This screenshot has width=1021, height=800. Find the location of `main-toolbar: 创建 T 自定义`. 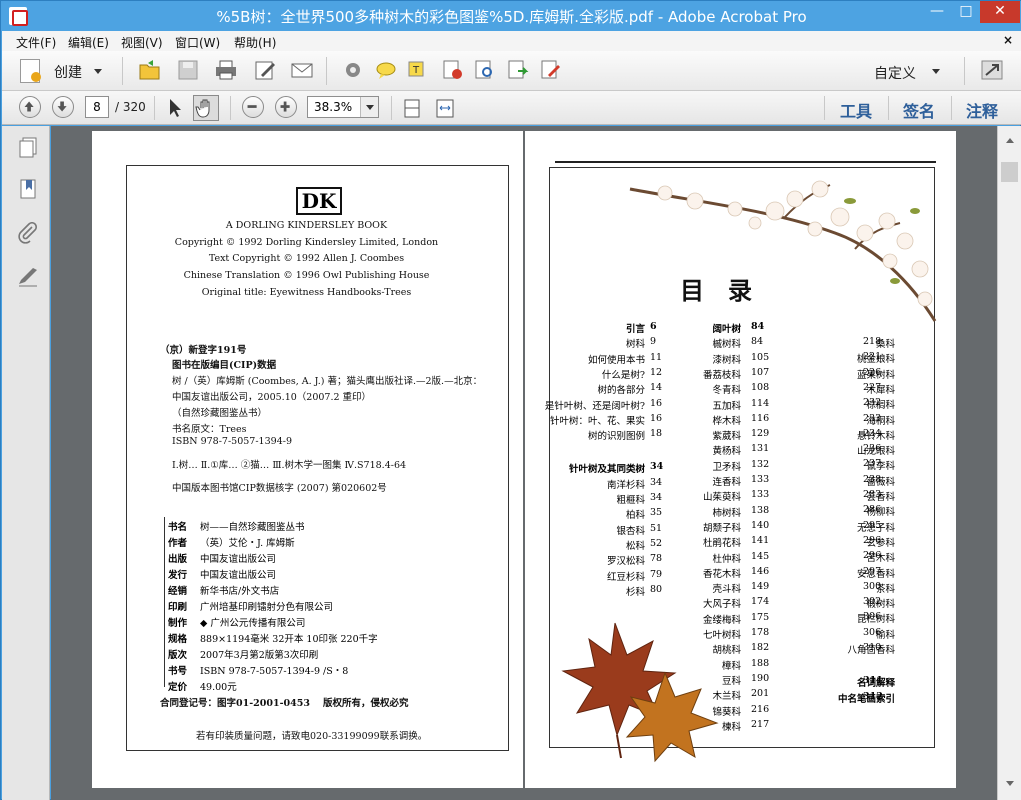

main-toolbar: 创建 T 自定义 is located at coordinates (511, 71).